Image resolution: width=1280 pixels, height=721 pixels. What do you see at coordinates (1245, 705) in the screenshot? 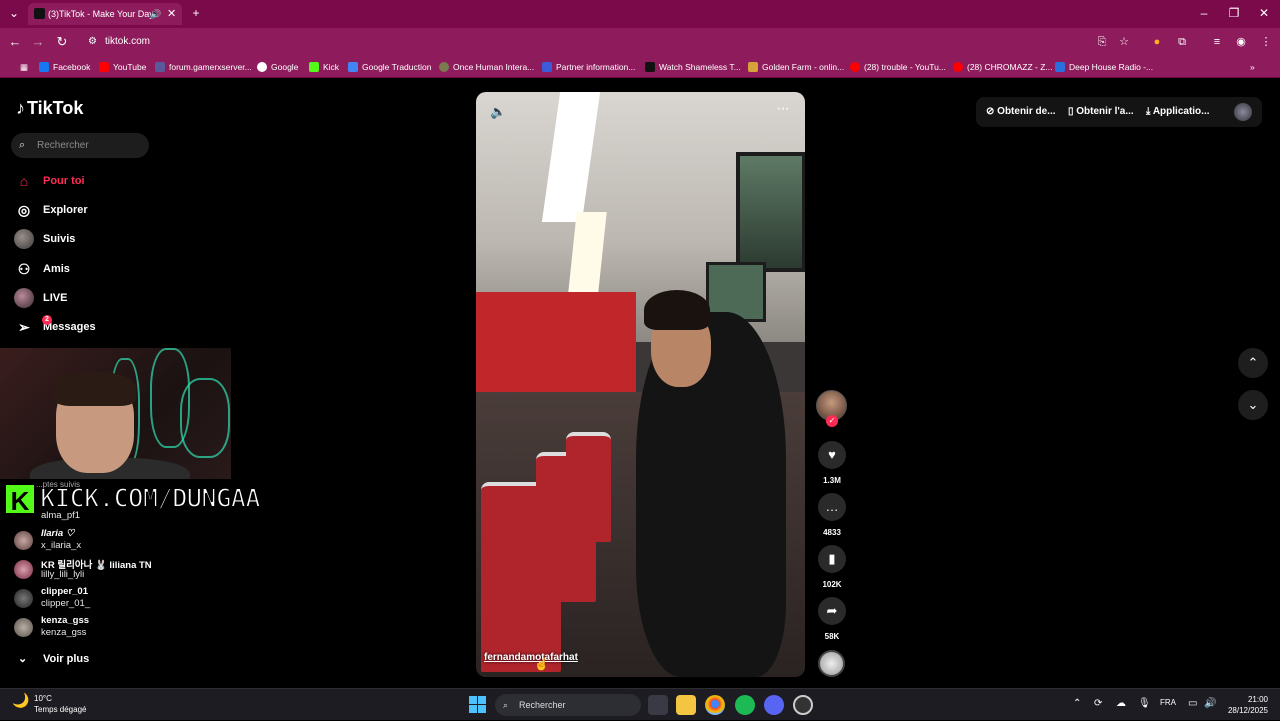
I see `taskbar-clock: 21:00 28/12/2025` at bounding box center [1245, 705].